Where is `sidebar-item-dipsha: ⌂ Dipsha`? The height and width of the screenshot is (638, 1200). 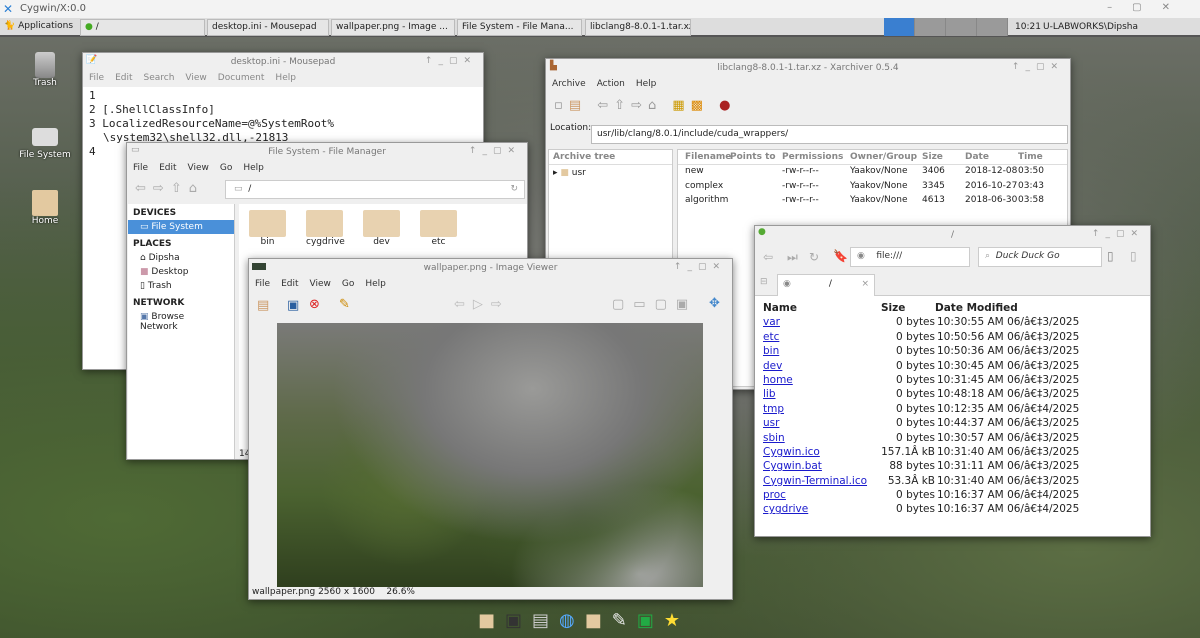
sidebar-item-dipsha: ⌂ Dipsha is located at coordinates (181, 258).